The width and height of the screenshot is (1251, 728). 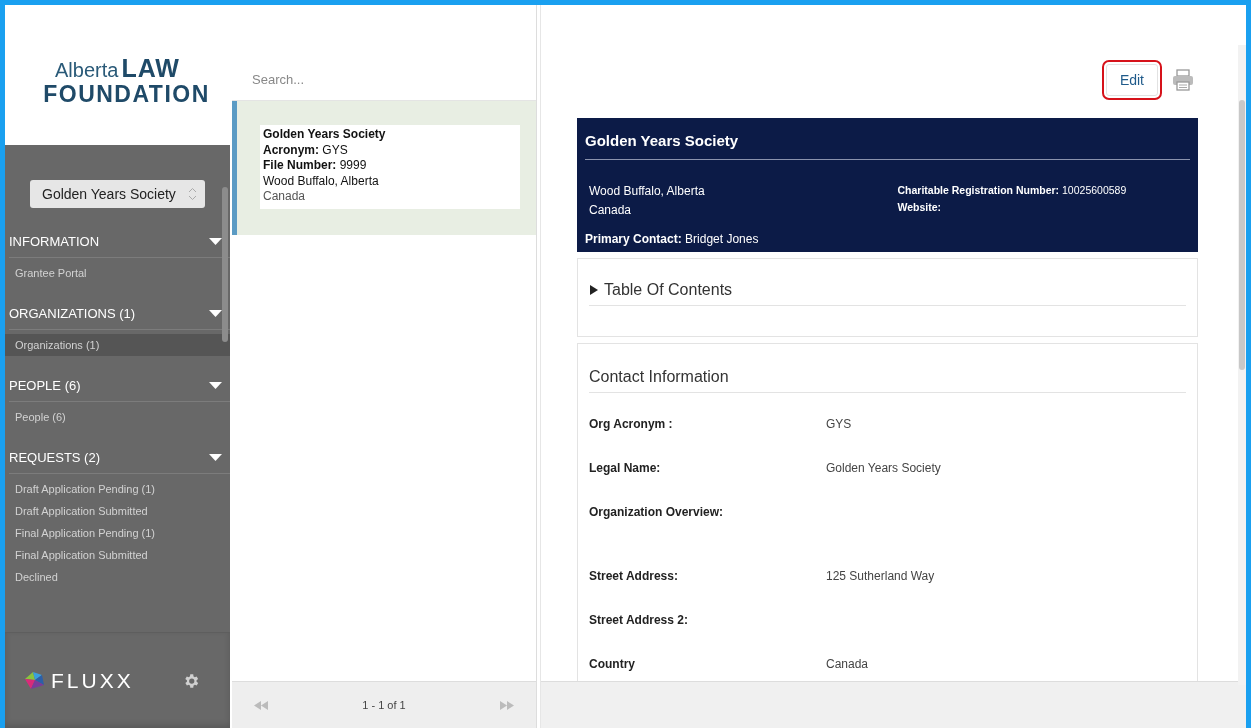 I want to click on section-header: REQUESTS (2), so click(x=54, y=457).